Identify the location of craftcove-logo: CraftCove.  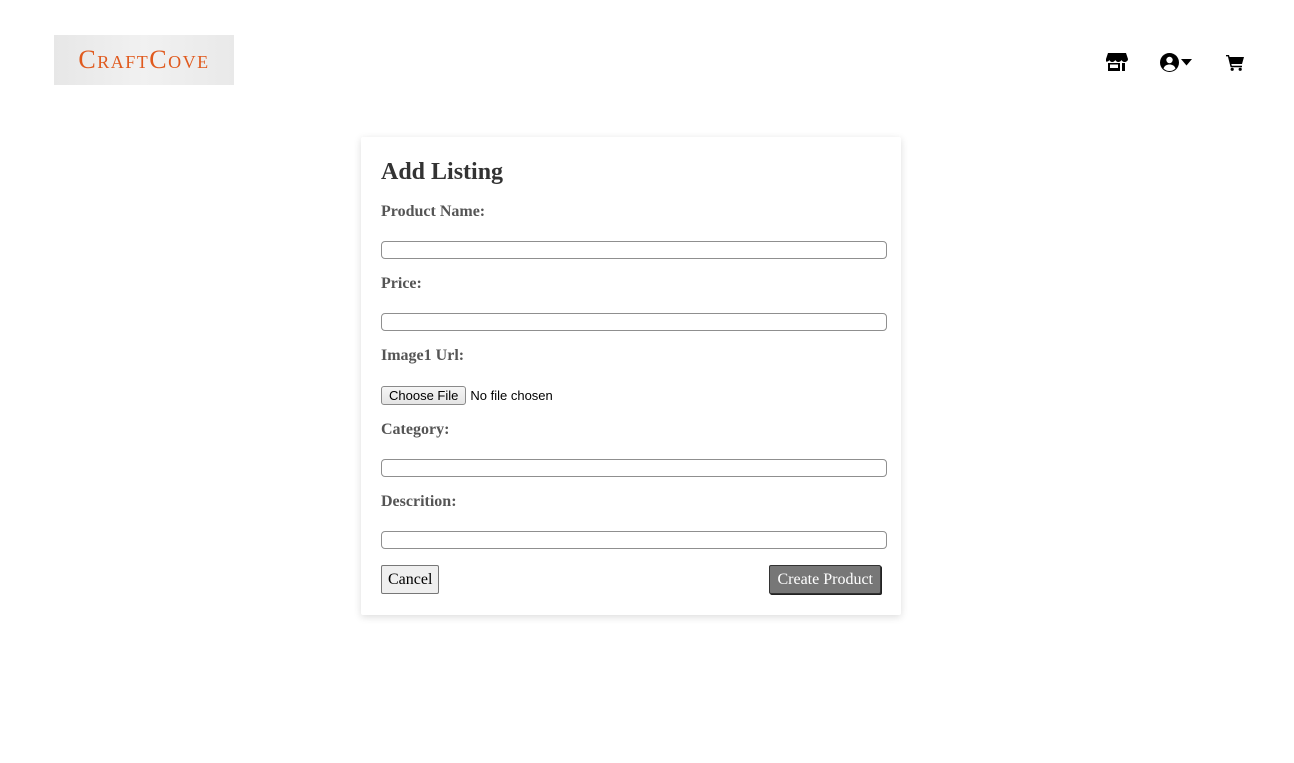
(144, 60).